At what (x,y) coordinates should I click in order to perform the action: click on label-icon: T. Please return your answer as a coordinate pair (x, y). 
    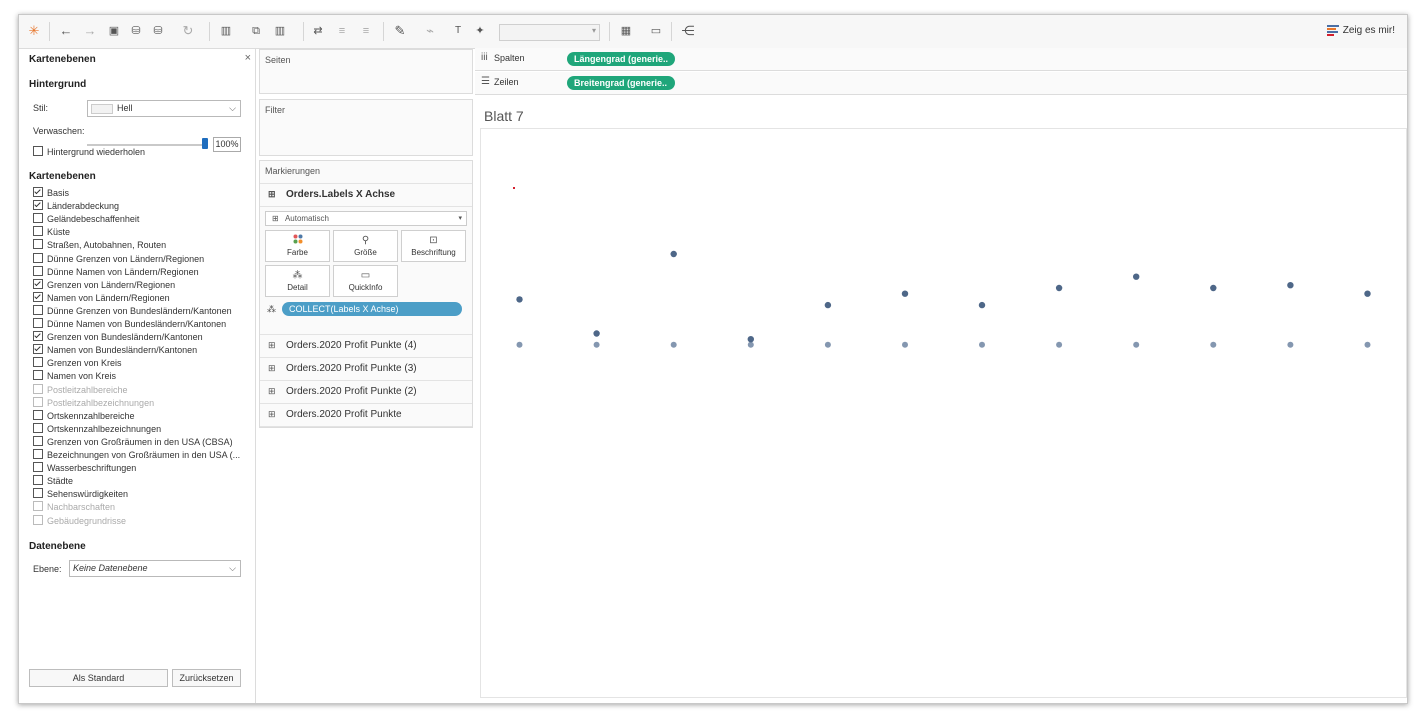
    Looking at the image, I should click on (458, 31).